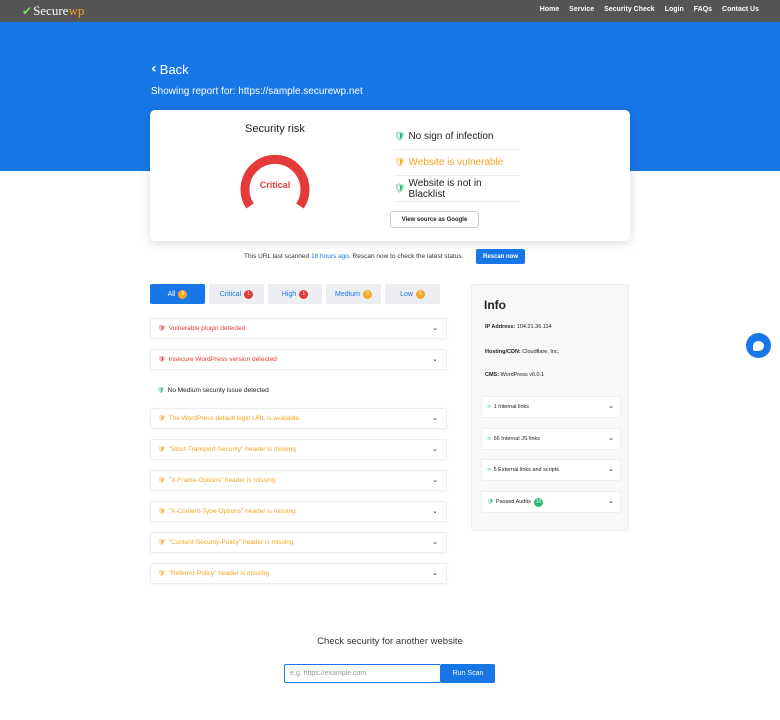 The image size is (780, 720). Describe the element at coordinates (275, 181) in the screenshot. I see `risk-gauge` at that location.